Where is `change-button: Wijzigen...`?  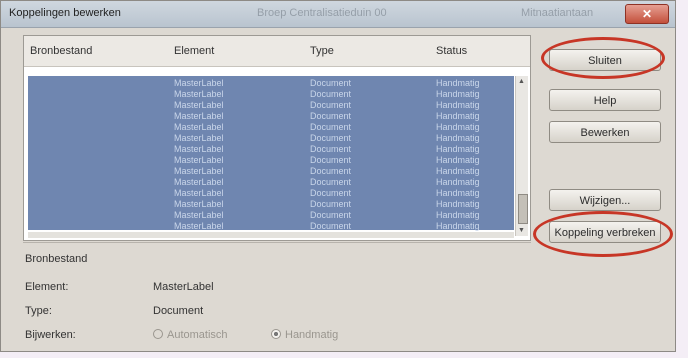
change-button: Wijzigen... is located at coordinates (605, 200).